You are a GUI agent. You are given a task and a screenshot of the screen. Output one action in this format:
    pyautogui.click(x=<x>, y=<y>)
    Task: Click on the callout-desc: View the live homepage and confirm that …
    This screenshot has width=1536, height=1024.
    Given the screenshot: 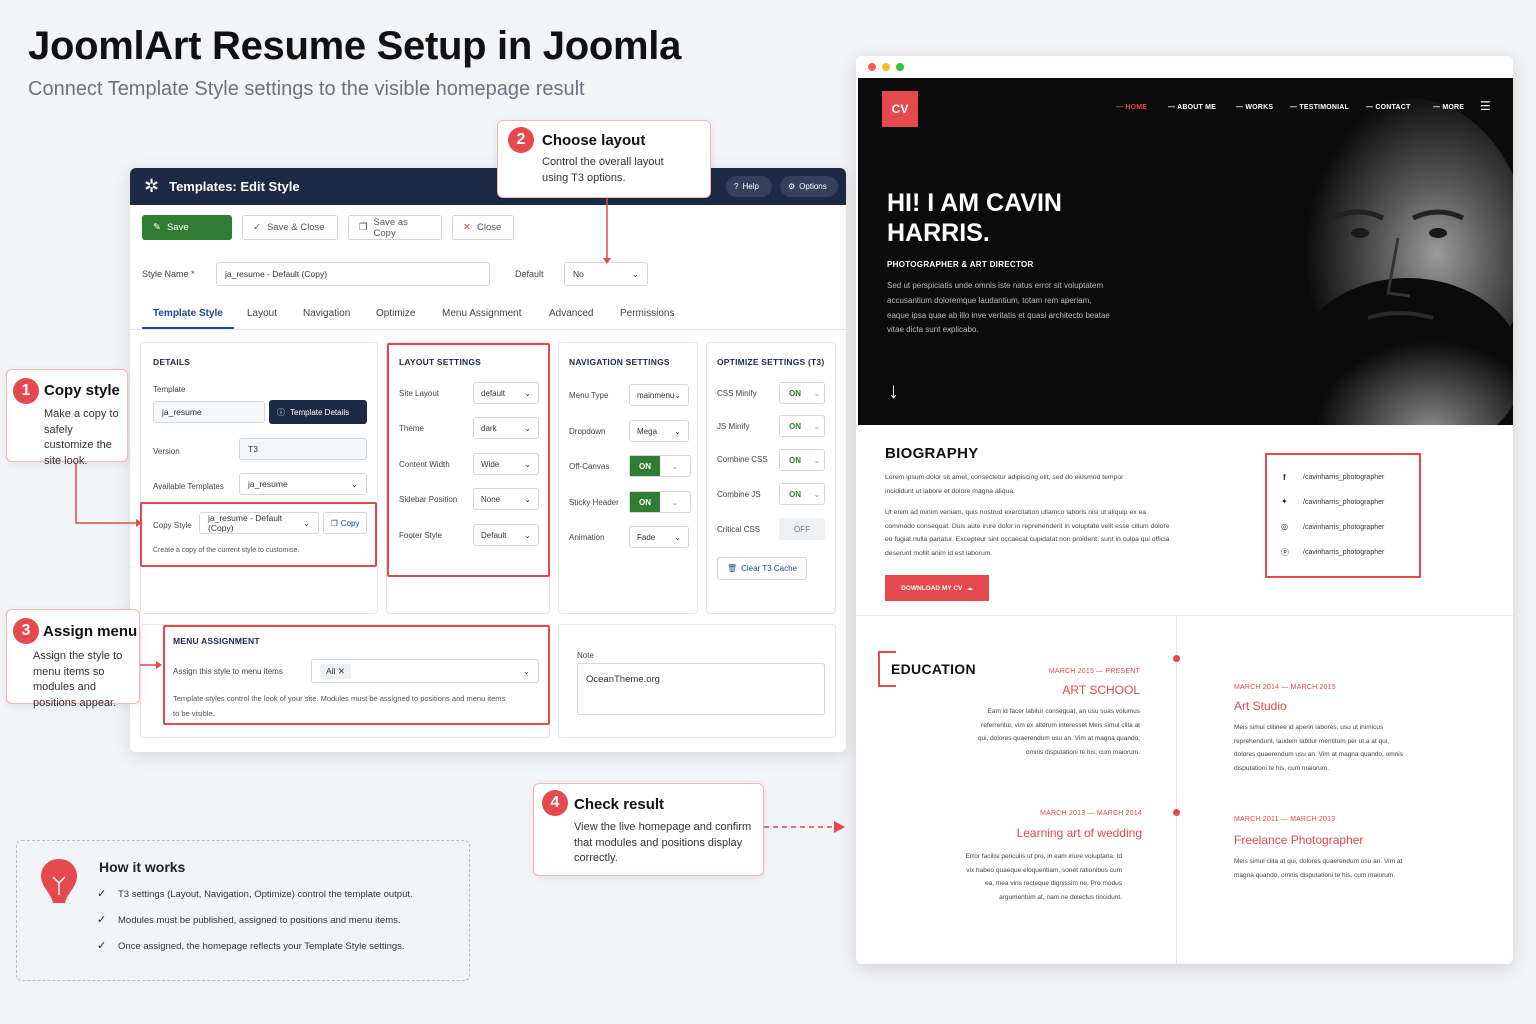 What is the action you would take?
    pyautogui.click(x=663, y=842)
    